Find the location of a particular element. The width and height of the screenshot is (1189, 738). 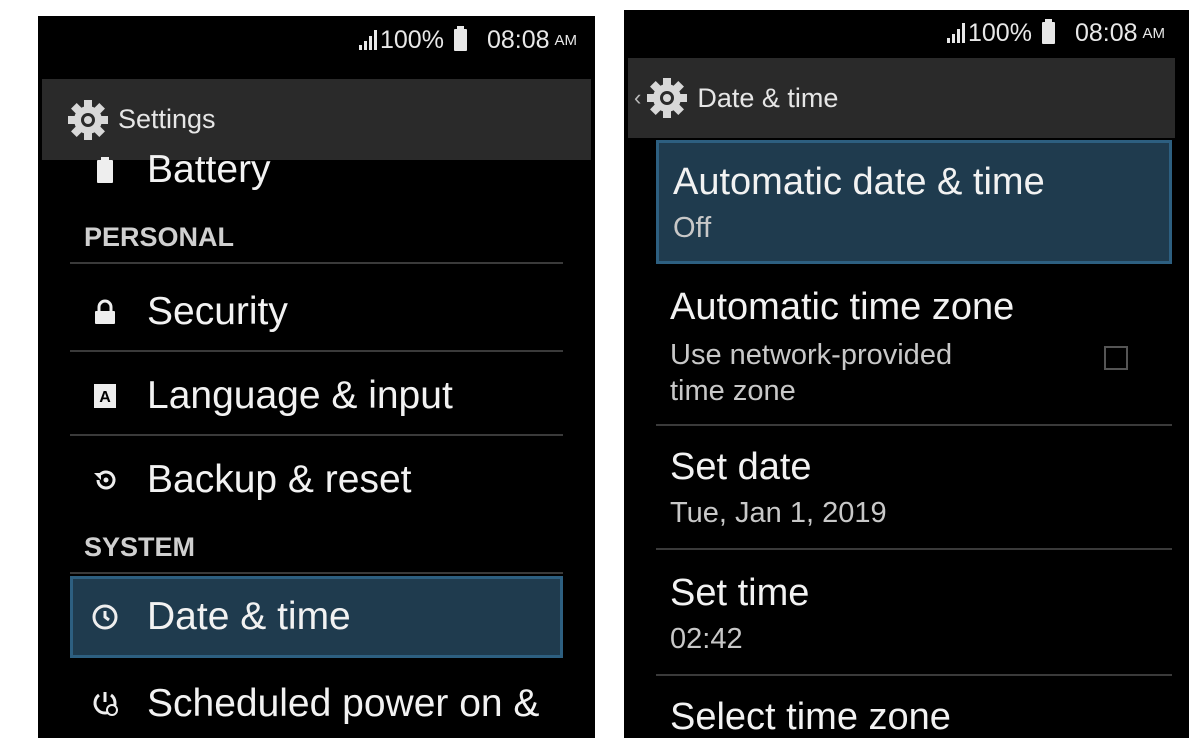

setting-summary-line: time zone is located at coordinates (733, 391).